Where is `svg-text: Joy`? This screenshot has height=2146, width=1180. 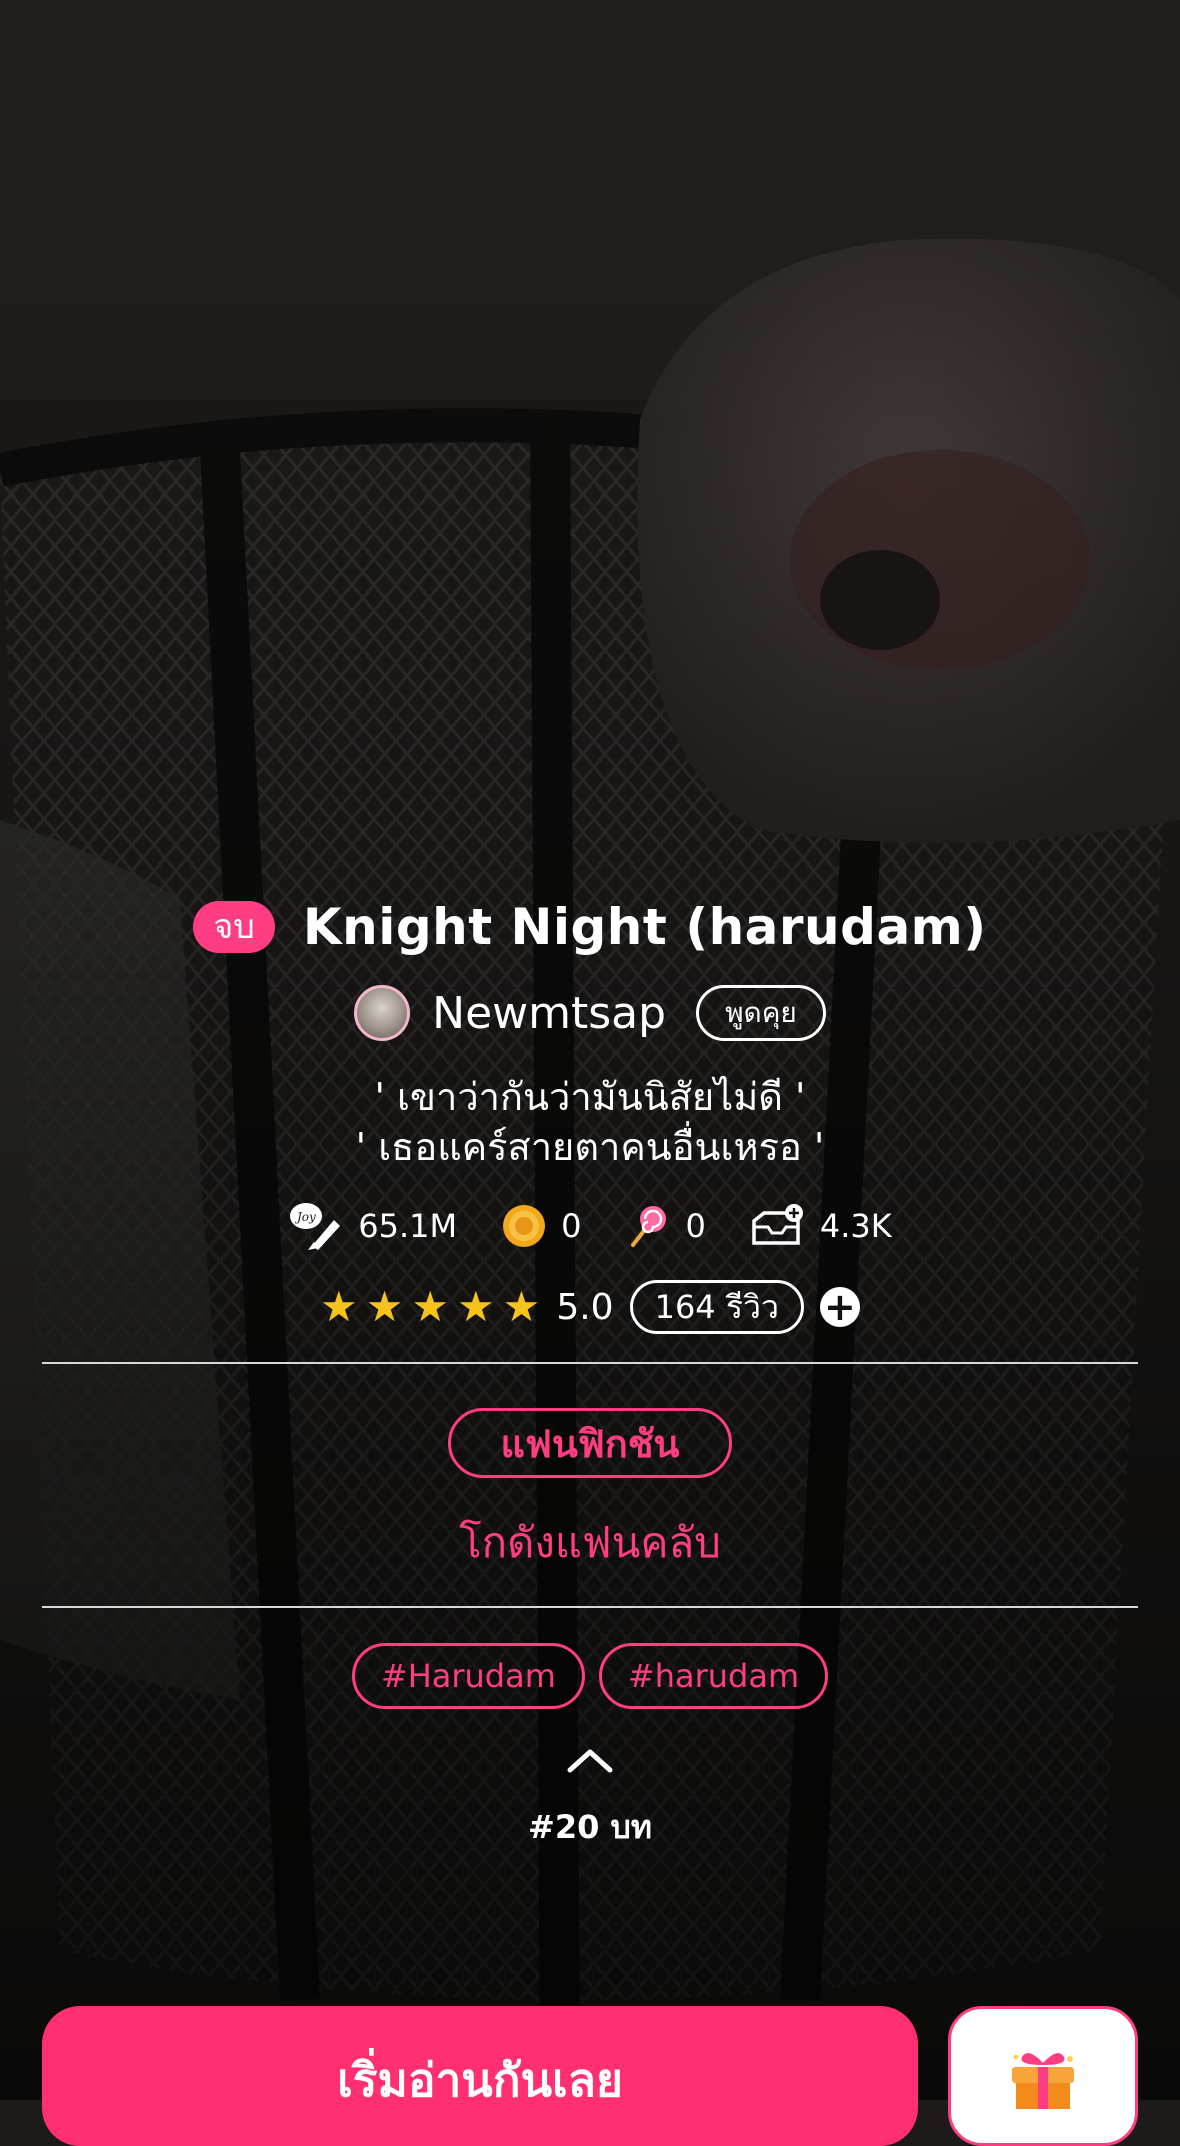
svg-text: Joy is located at coordinates (305, 1217).